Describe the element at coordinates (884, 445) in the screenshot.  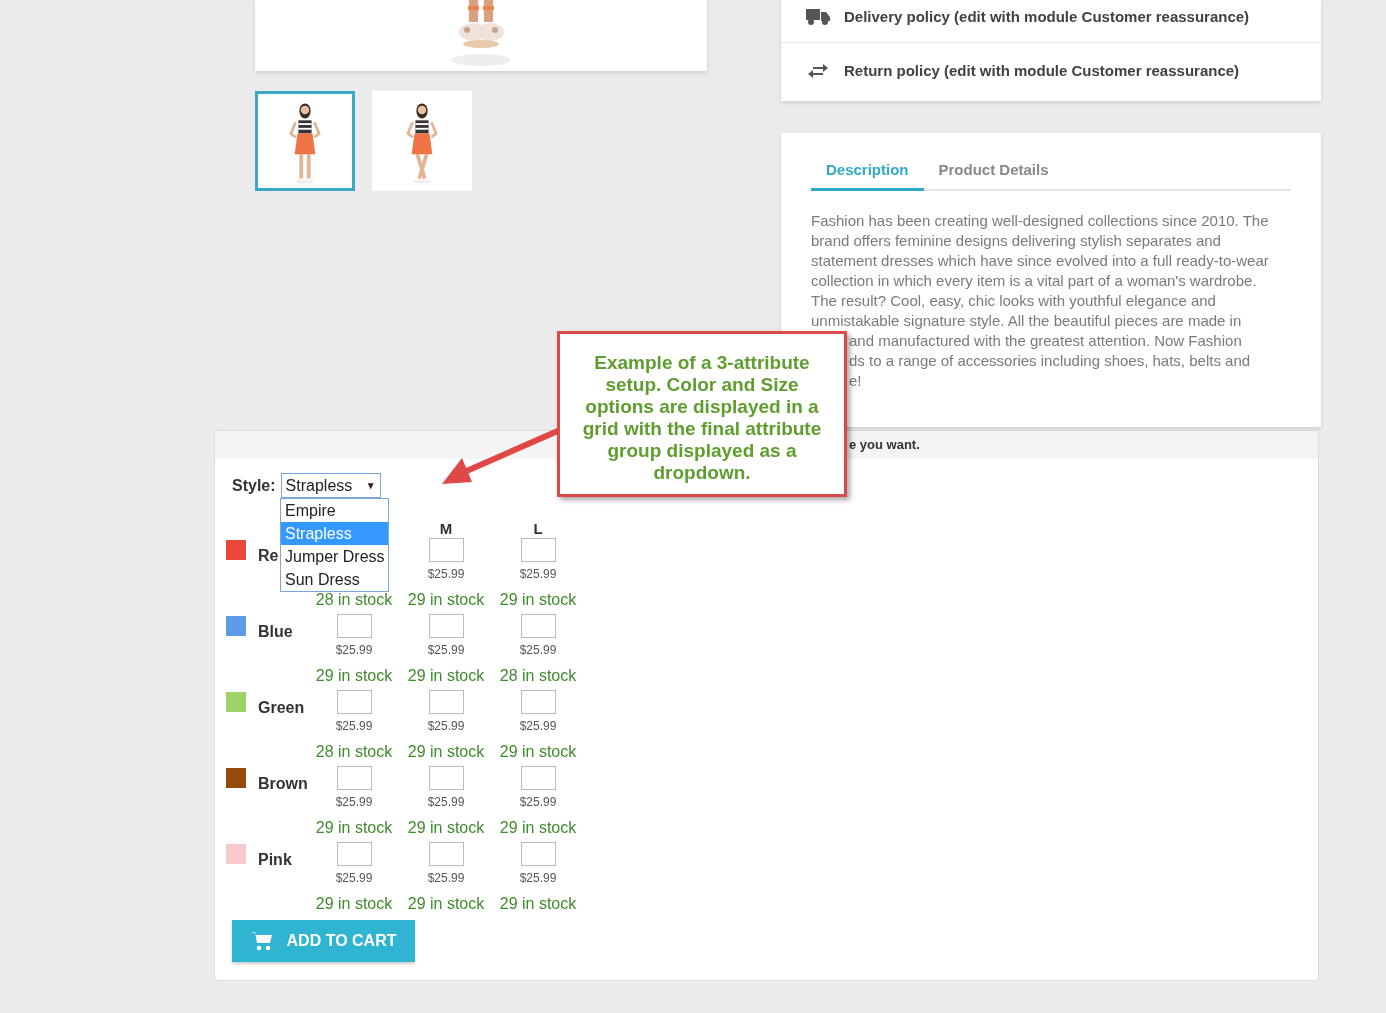
I see `panel-header-text: e you want.` at that location.